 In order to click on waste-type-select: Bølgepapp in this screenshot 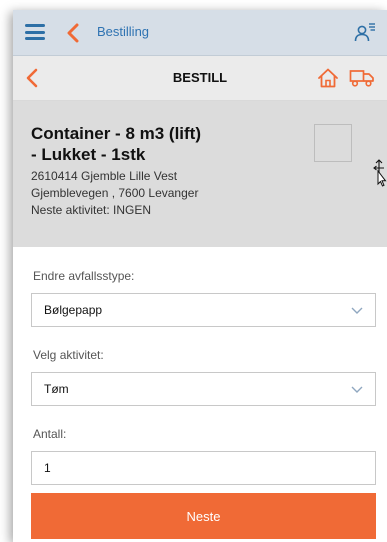, I will do `click(203, 310)`.